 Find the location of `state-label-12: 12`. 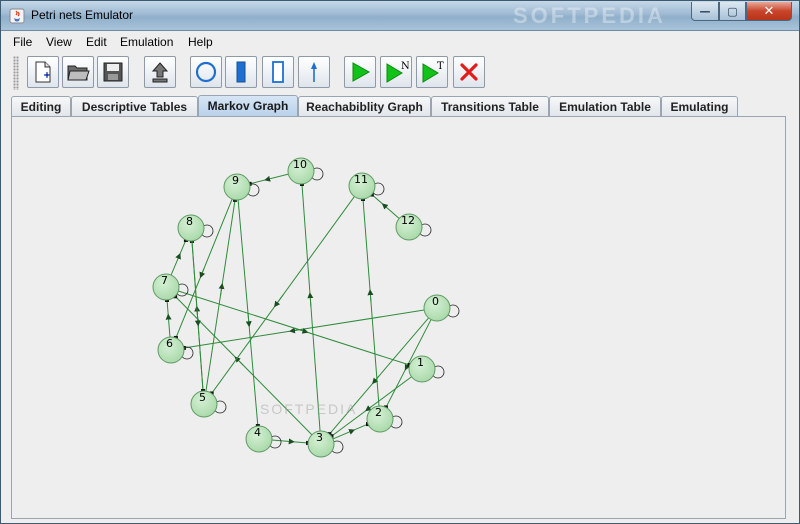

state-label-12: 12 is located at coordinates (408, 220).